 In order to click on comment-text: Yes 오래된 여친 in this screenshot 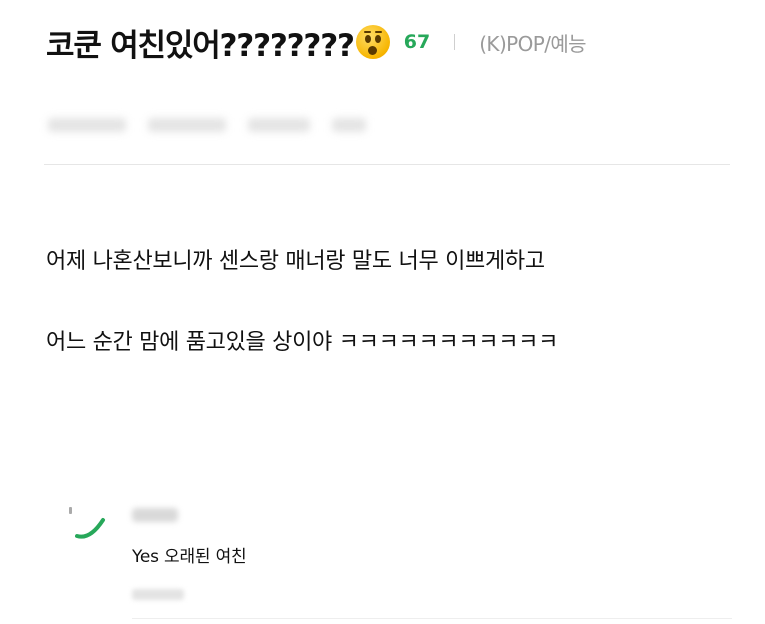, I will do `click(189, 557)`.